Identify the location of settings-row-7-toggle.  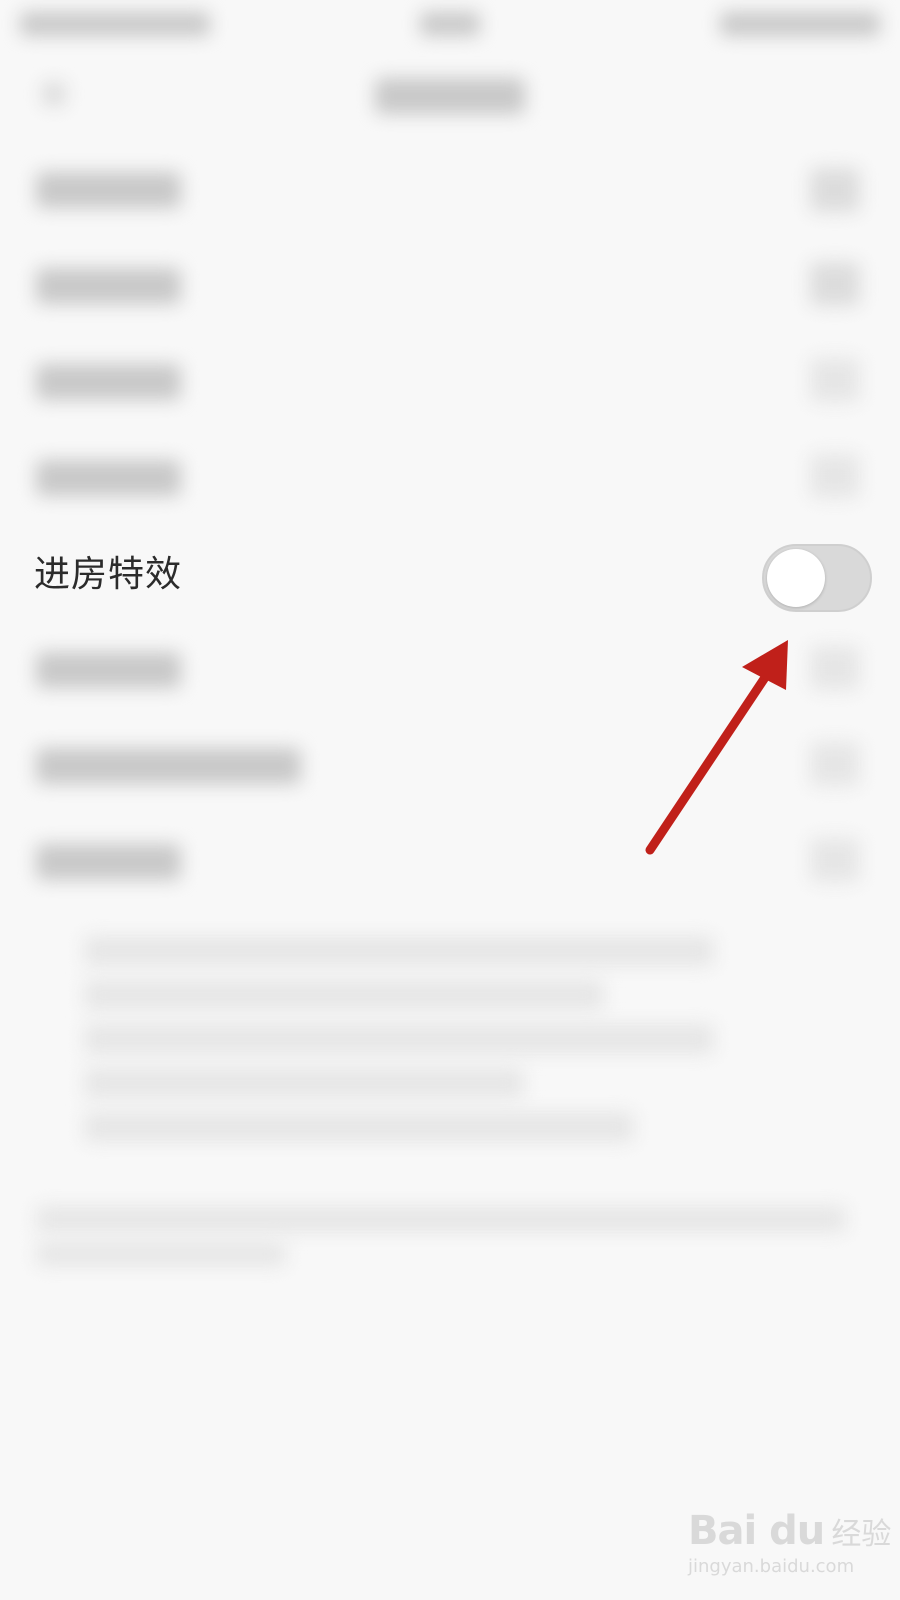
(835, 764).